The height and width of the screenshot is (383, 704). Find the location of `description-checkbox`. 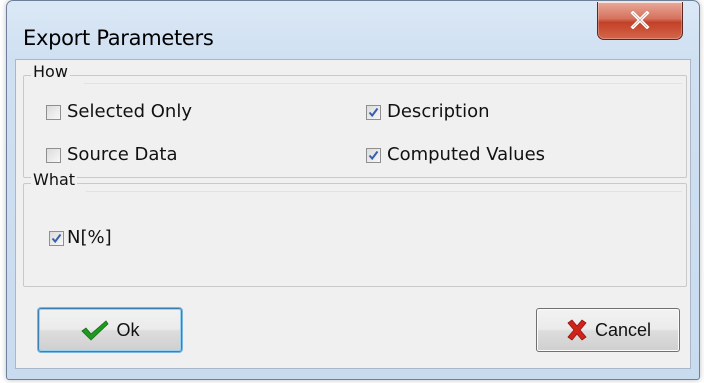

description-checkbox is located at coordinates (373, 112).